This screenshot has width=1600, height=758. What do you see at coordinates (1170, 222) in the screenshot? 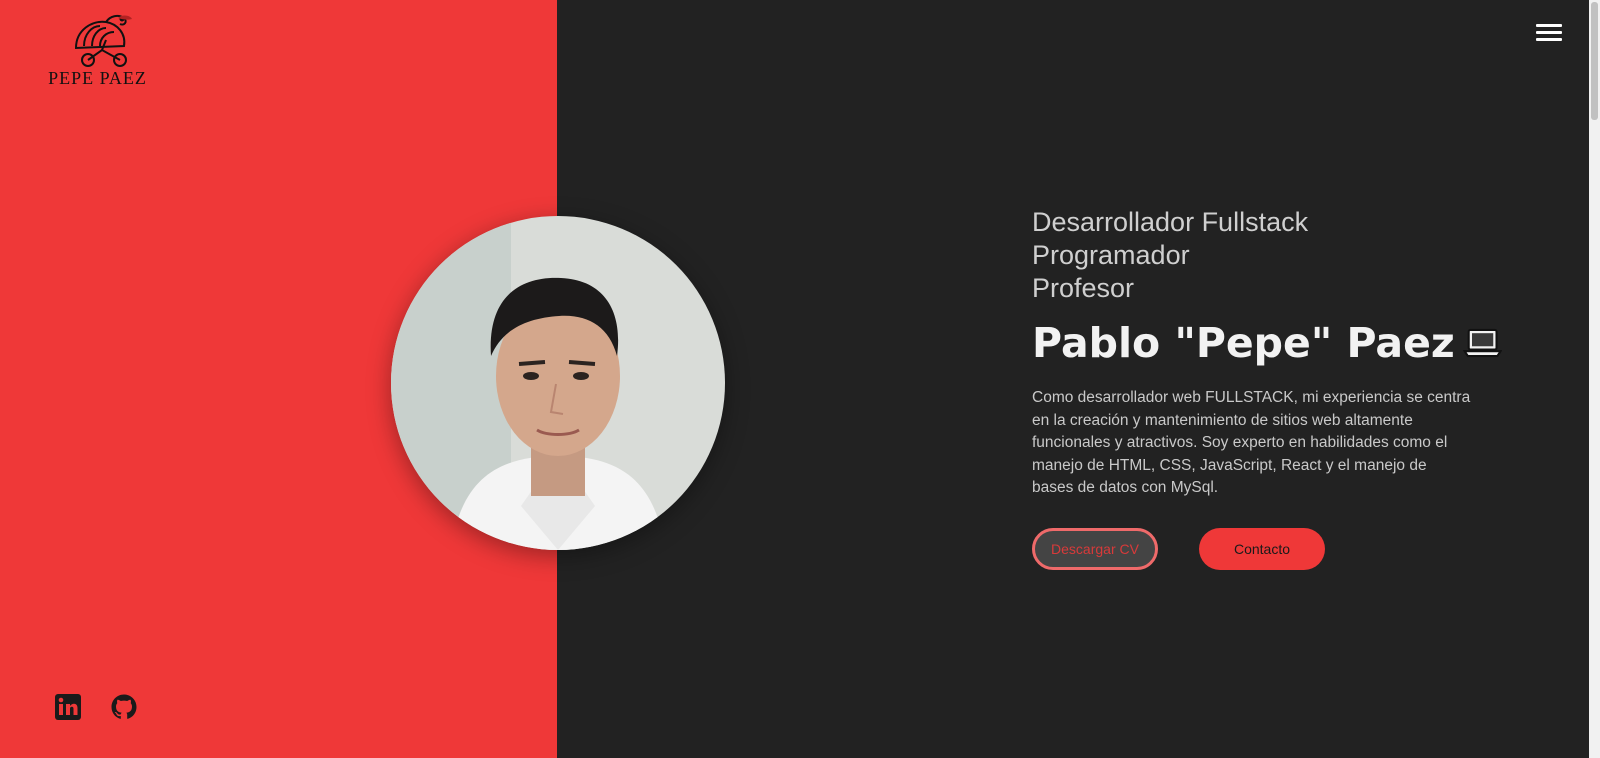
I see `role-item: Desarrollador Fullstack` at bounding box center [1170, 222].